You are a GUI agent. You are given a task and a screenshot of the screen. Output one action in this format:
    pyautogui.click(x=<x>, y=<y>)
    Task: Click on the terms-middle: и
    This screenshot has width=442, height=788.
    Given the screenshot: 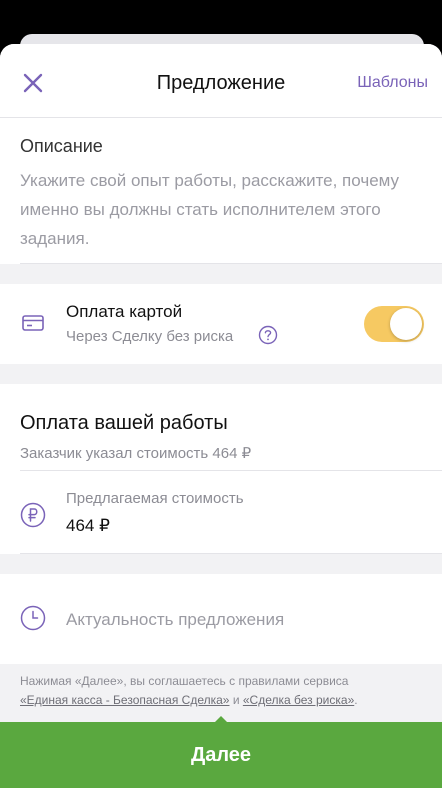 What is the action you would take?
    pyautogui.click(x=236, y=700)
    